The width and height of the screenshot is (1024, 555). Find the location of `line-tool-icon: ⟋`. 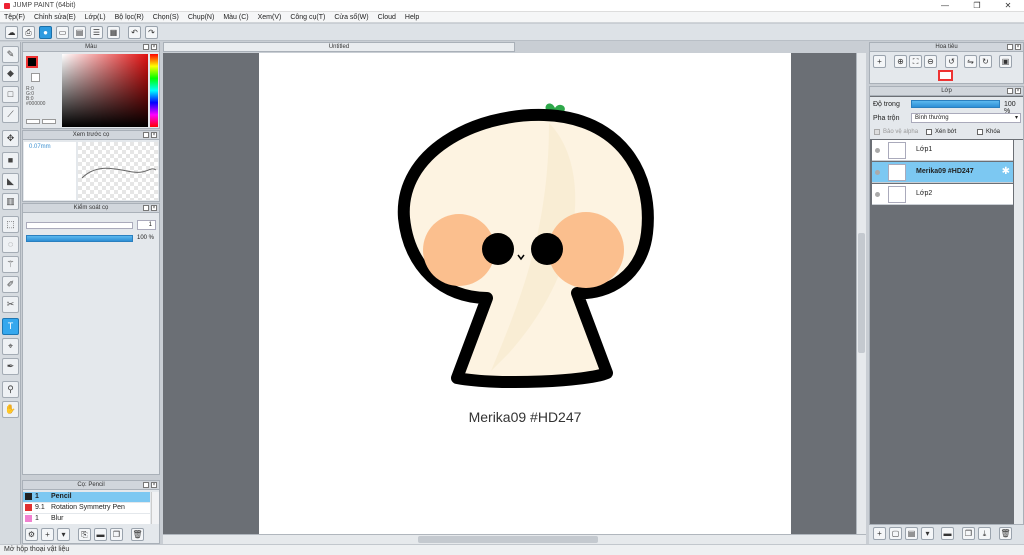

line-tool-icon: ⟋ is located at coordinates (10, 114).